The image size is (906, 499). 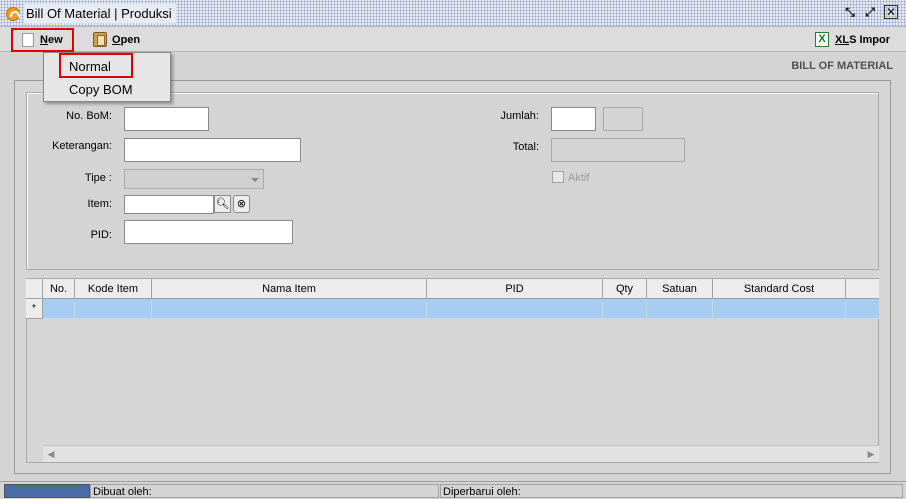 What do you see at coordinates (130, 40) in the screenshot?
I see `open-button-label: pen` at bounding box center [130, 40].